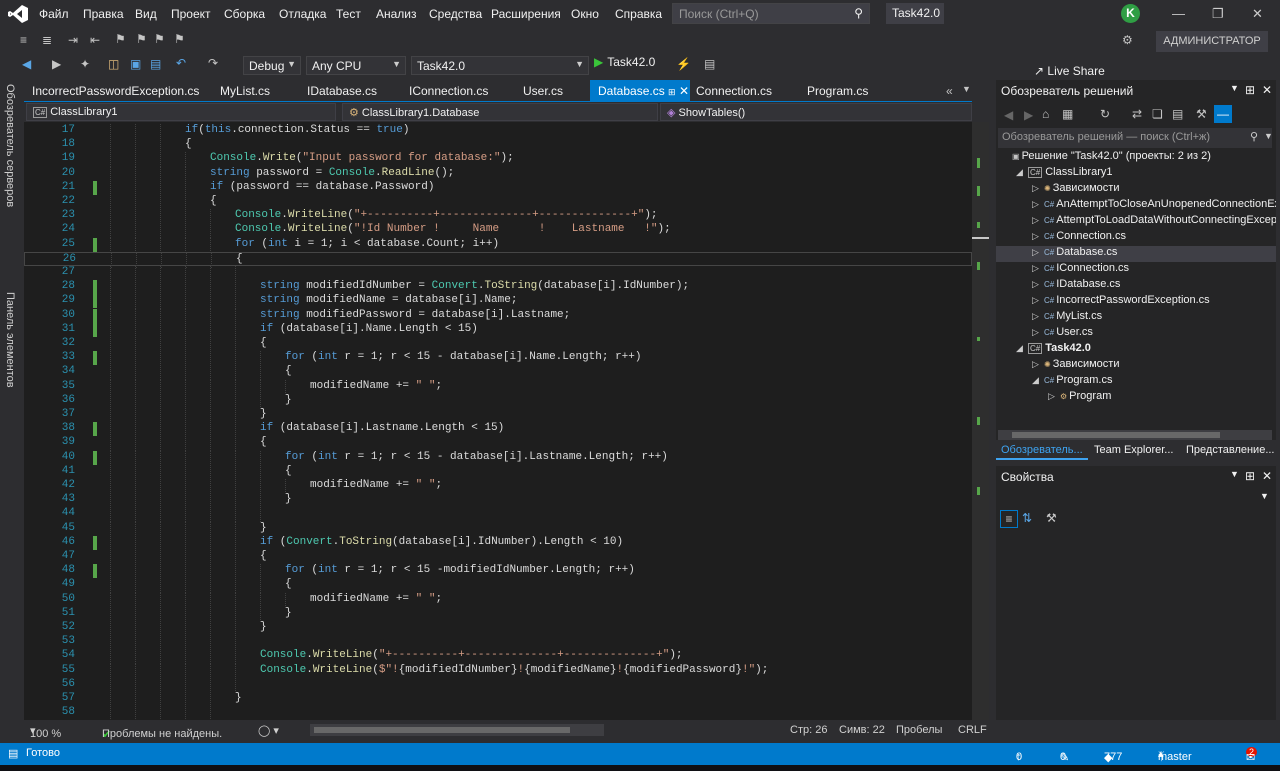  Describe the element at coordinates (1257, 14) in the screenshot. I see `close-icon: ✕` at that location.